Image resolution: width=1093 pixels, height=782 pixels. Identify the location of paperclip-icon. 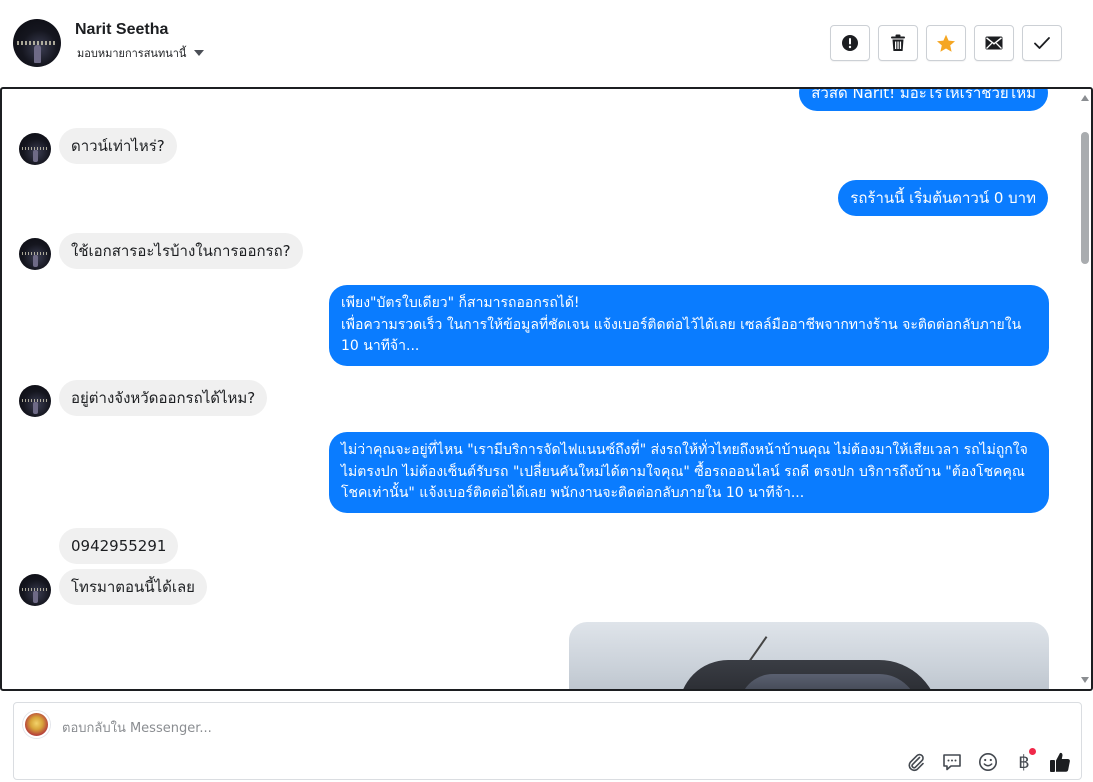
(916, 762).